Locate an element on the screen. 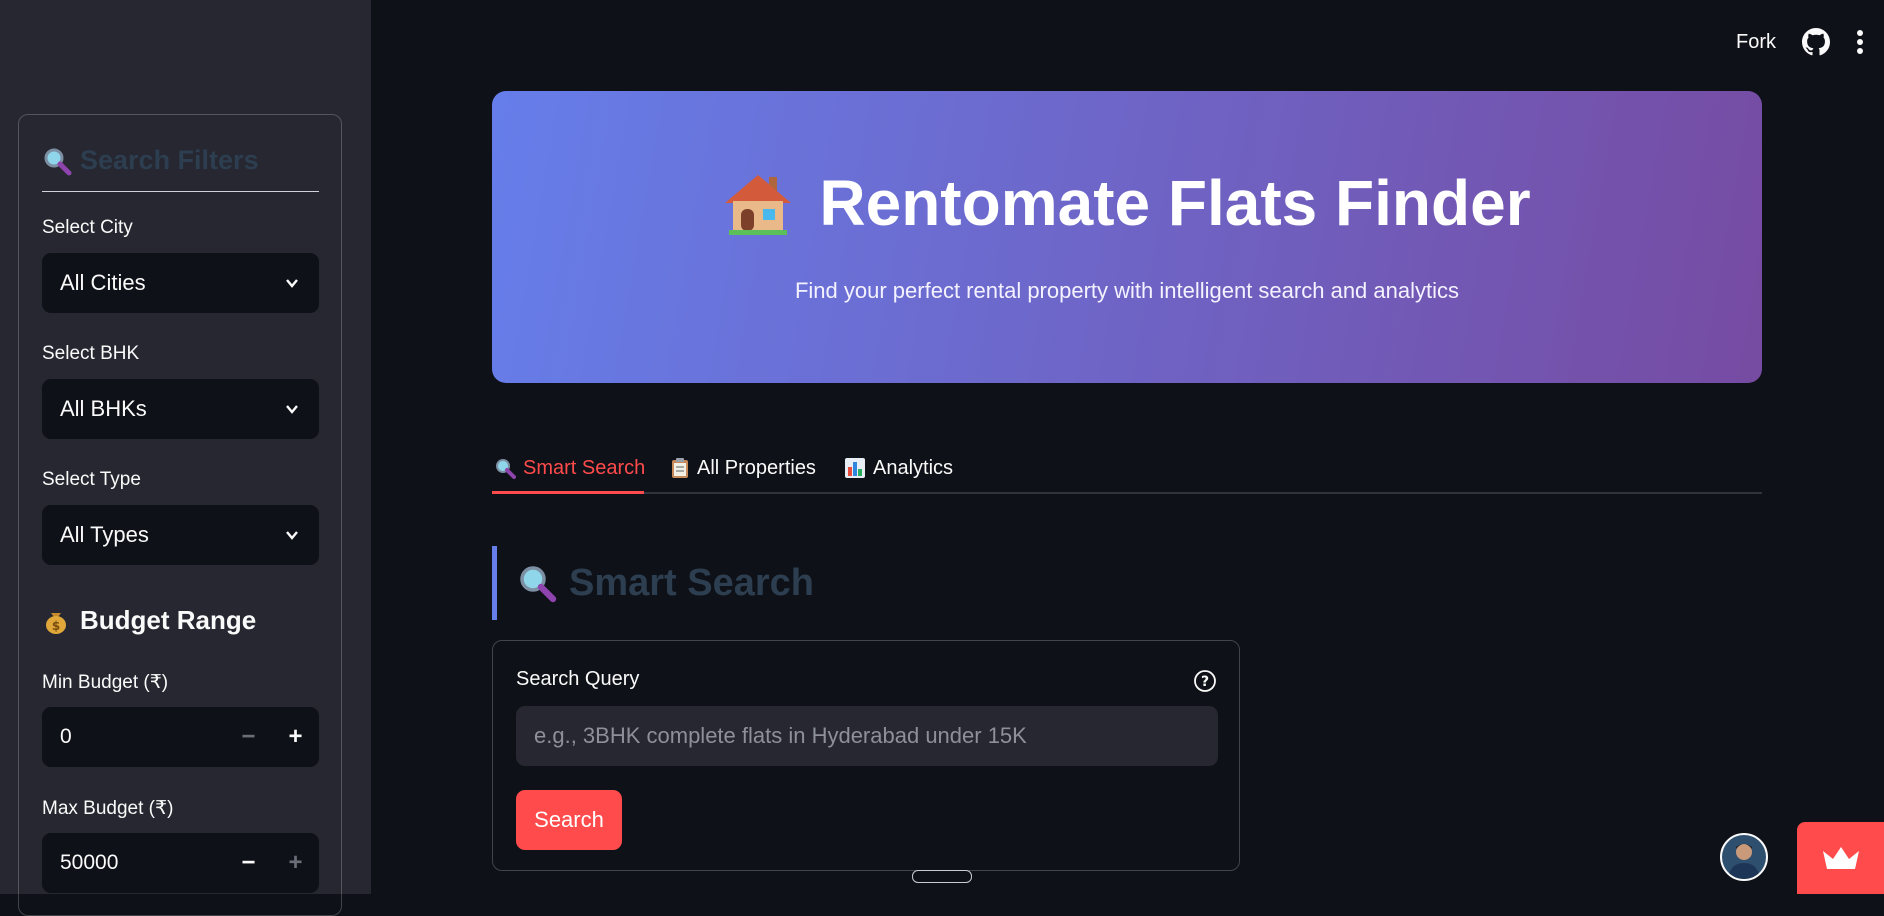 The height and width of the screenshot is (916, 1884). user-avatar-icon is located at coordinates (1744, 857).